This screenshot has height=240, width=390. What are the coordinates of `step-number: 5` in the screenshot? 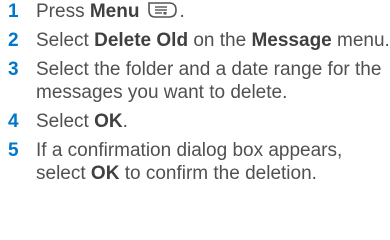 It's located at (13, 150).